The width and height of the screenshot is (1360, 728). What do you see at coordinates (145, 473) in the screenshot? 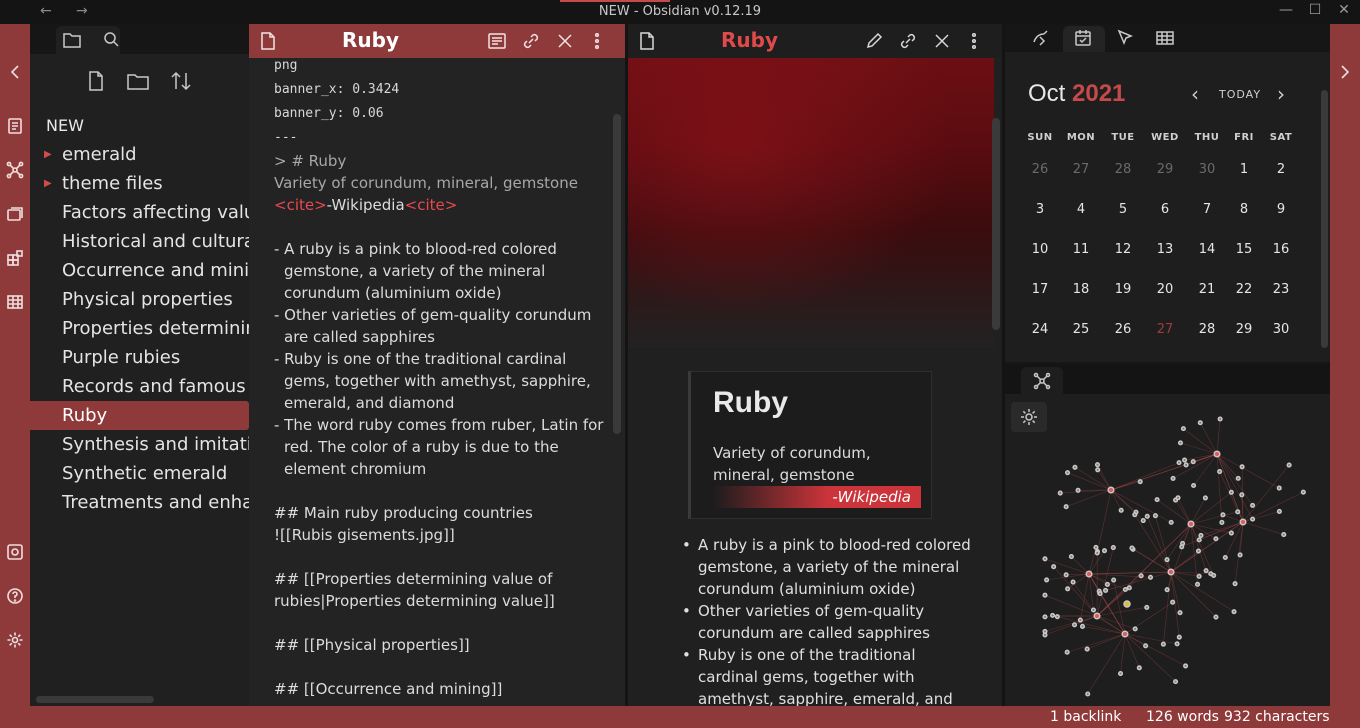
I see `tree-item-label: Synthetic emerald` at bounding box center [145, 473].